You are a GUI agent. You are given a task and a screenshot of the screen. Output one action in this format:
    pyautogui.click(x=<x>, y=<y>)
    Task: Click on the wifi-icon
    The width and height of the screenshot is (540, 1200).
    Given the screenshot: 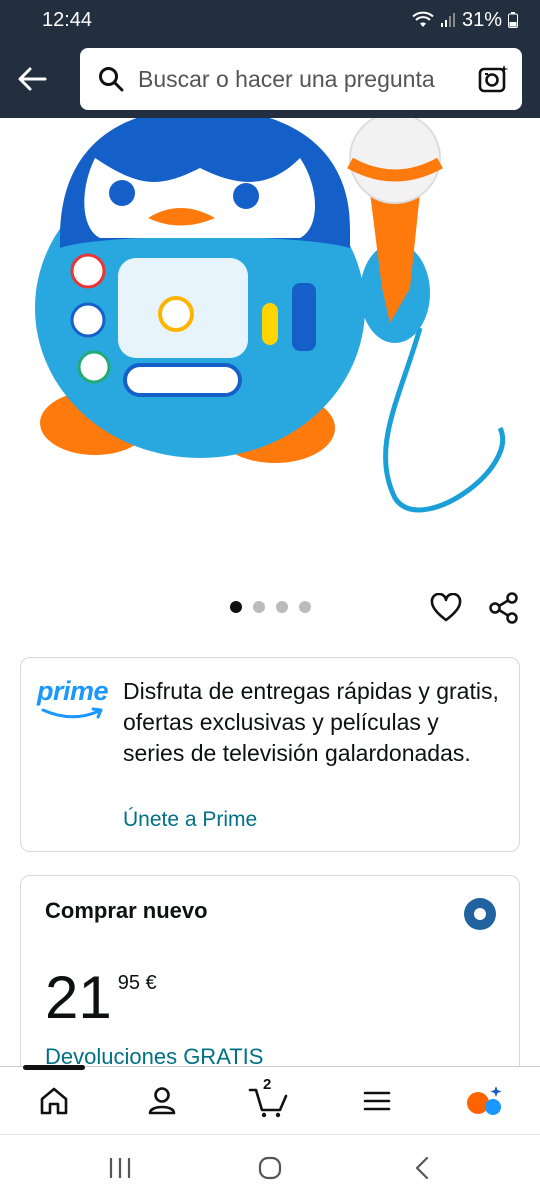 What is the action you would take?
    pyautogui.click(x=423, y=19)
    